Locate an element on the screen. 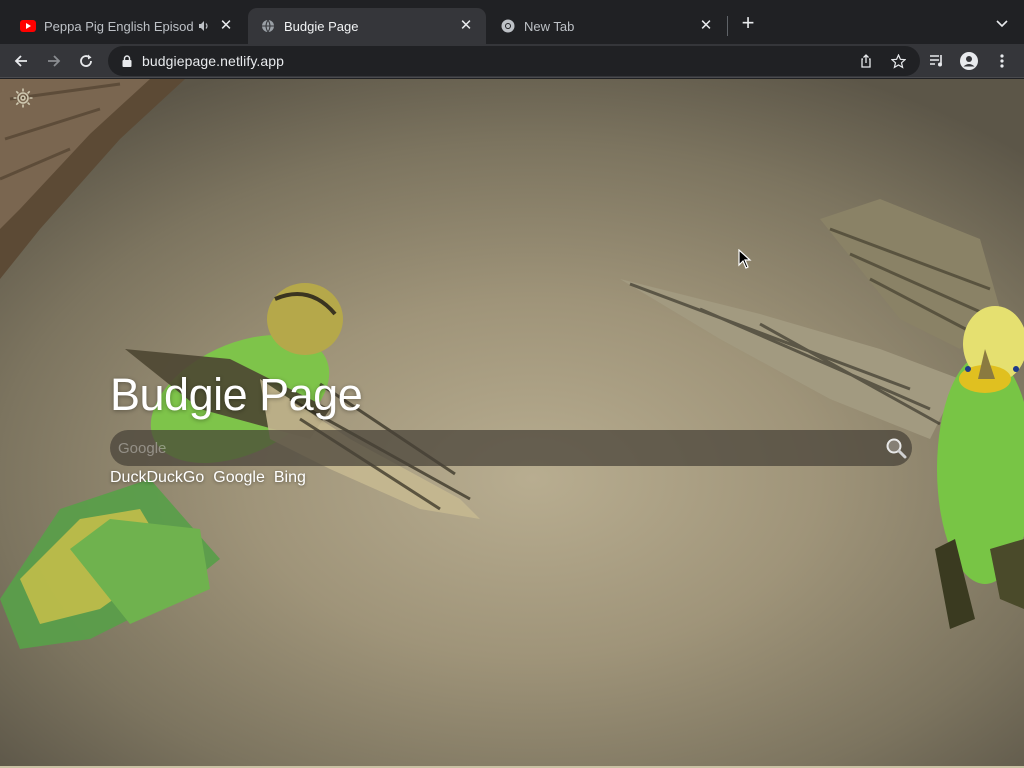 This screenshot has width=1024, height=768. share-icon is located at coordinates (866, 61).